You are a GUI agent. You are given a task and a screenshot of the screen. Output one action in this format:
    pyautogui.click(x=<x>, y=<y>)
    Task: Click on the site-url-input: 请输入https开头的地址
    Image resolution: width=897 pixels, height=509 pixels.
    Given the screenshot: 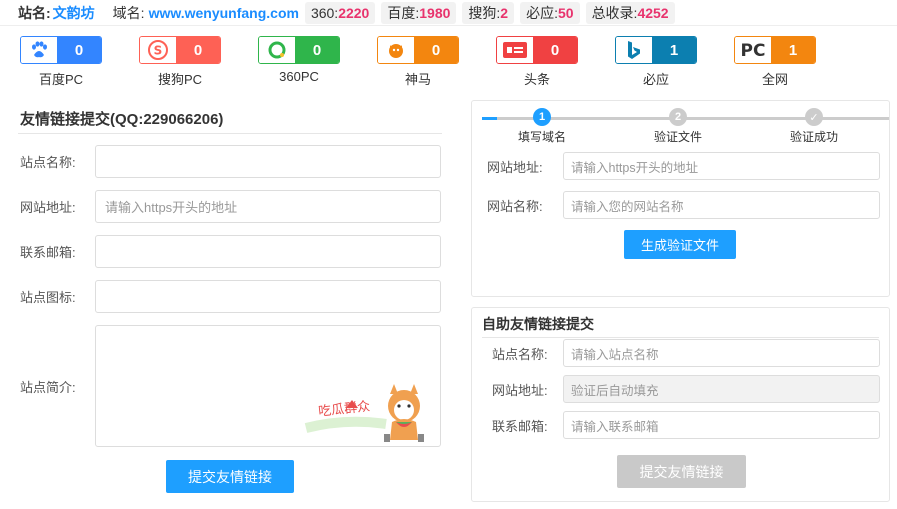 What is the action you would take?
    pyautogui.click(x=268, y=206)
    